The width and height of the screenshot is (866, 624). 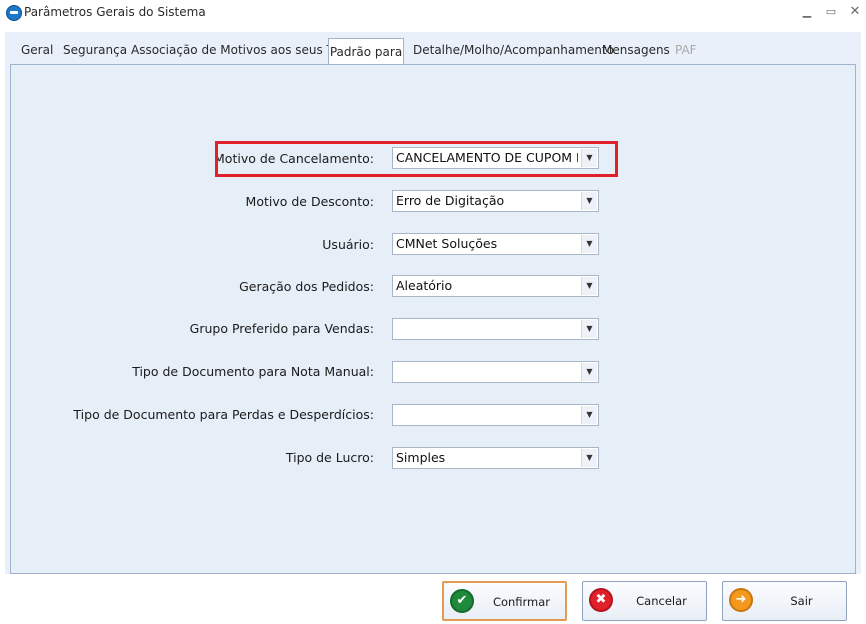 What do you see at coordinates (37, 50) in the screenshot?
I see `tab-geral: Geral` at bounding box center [37, 50].